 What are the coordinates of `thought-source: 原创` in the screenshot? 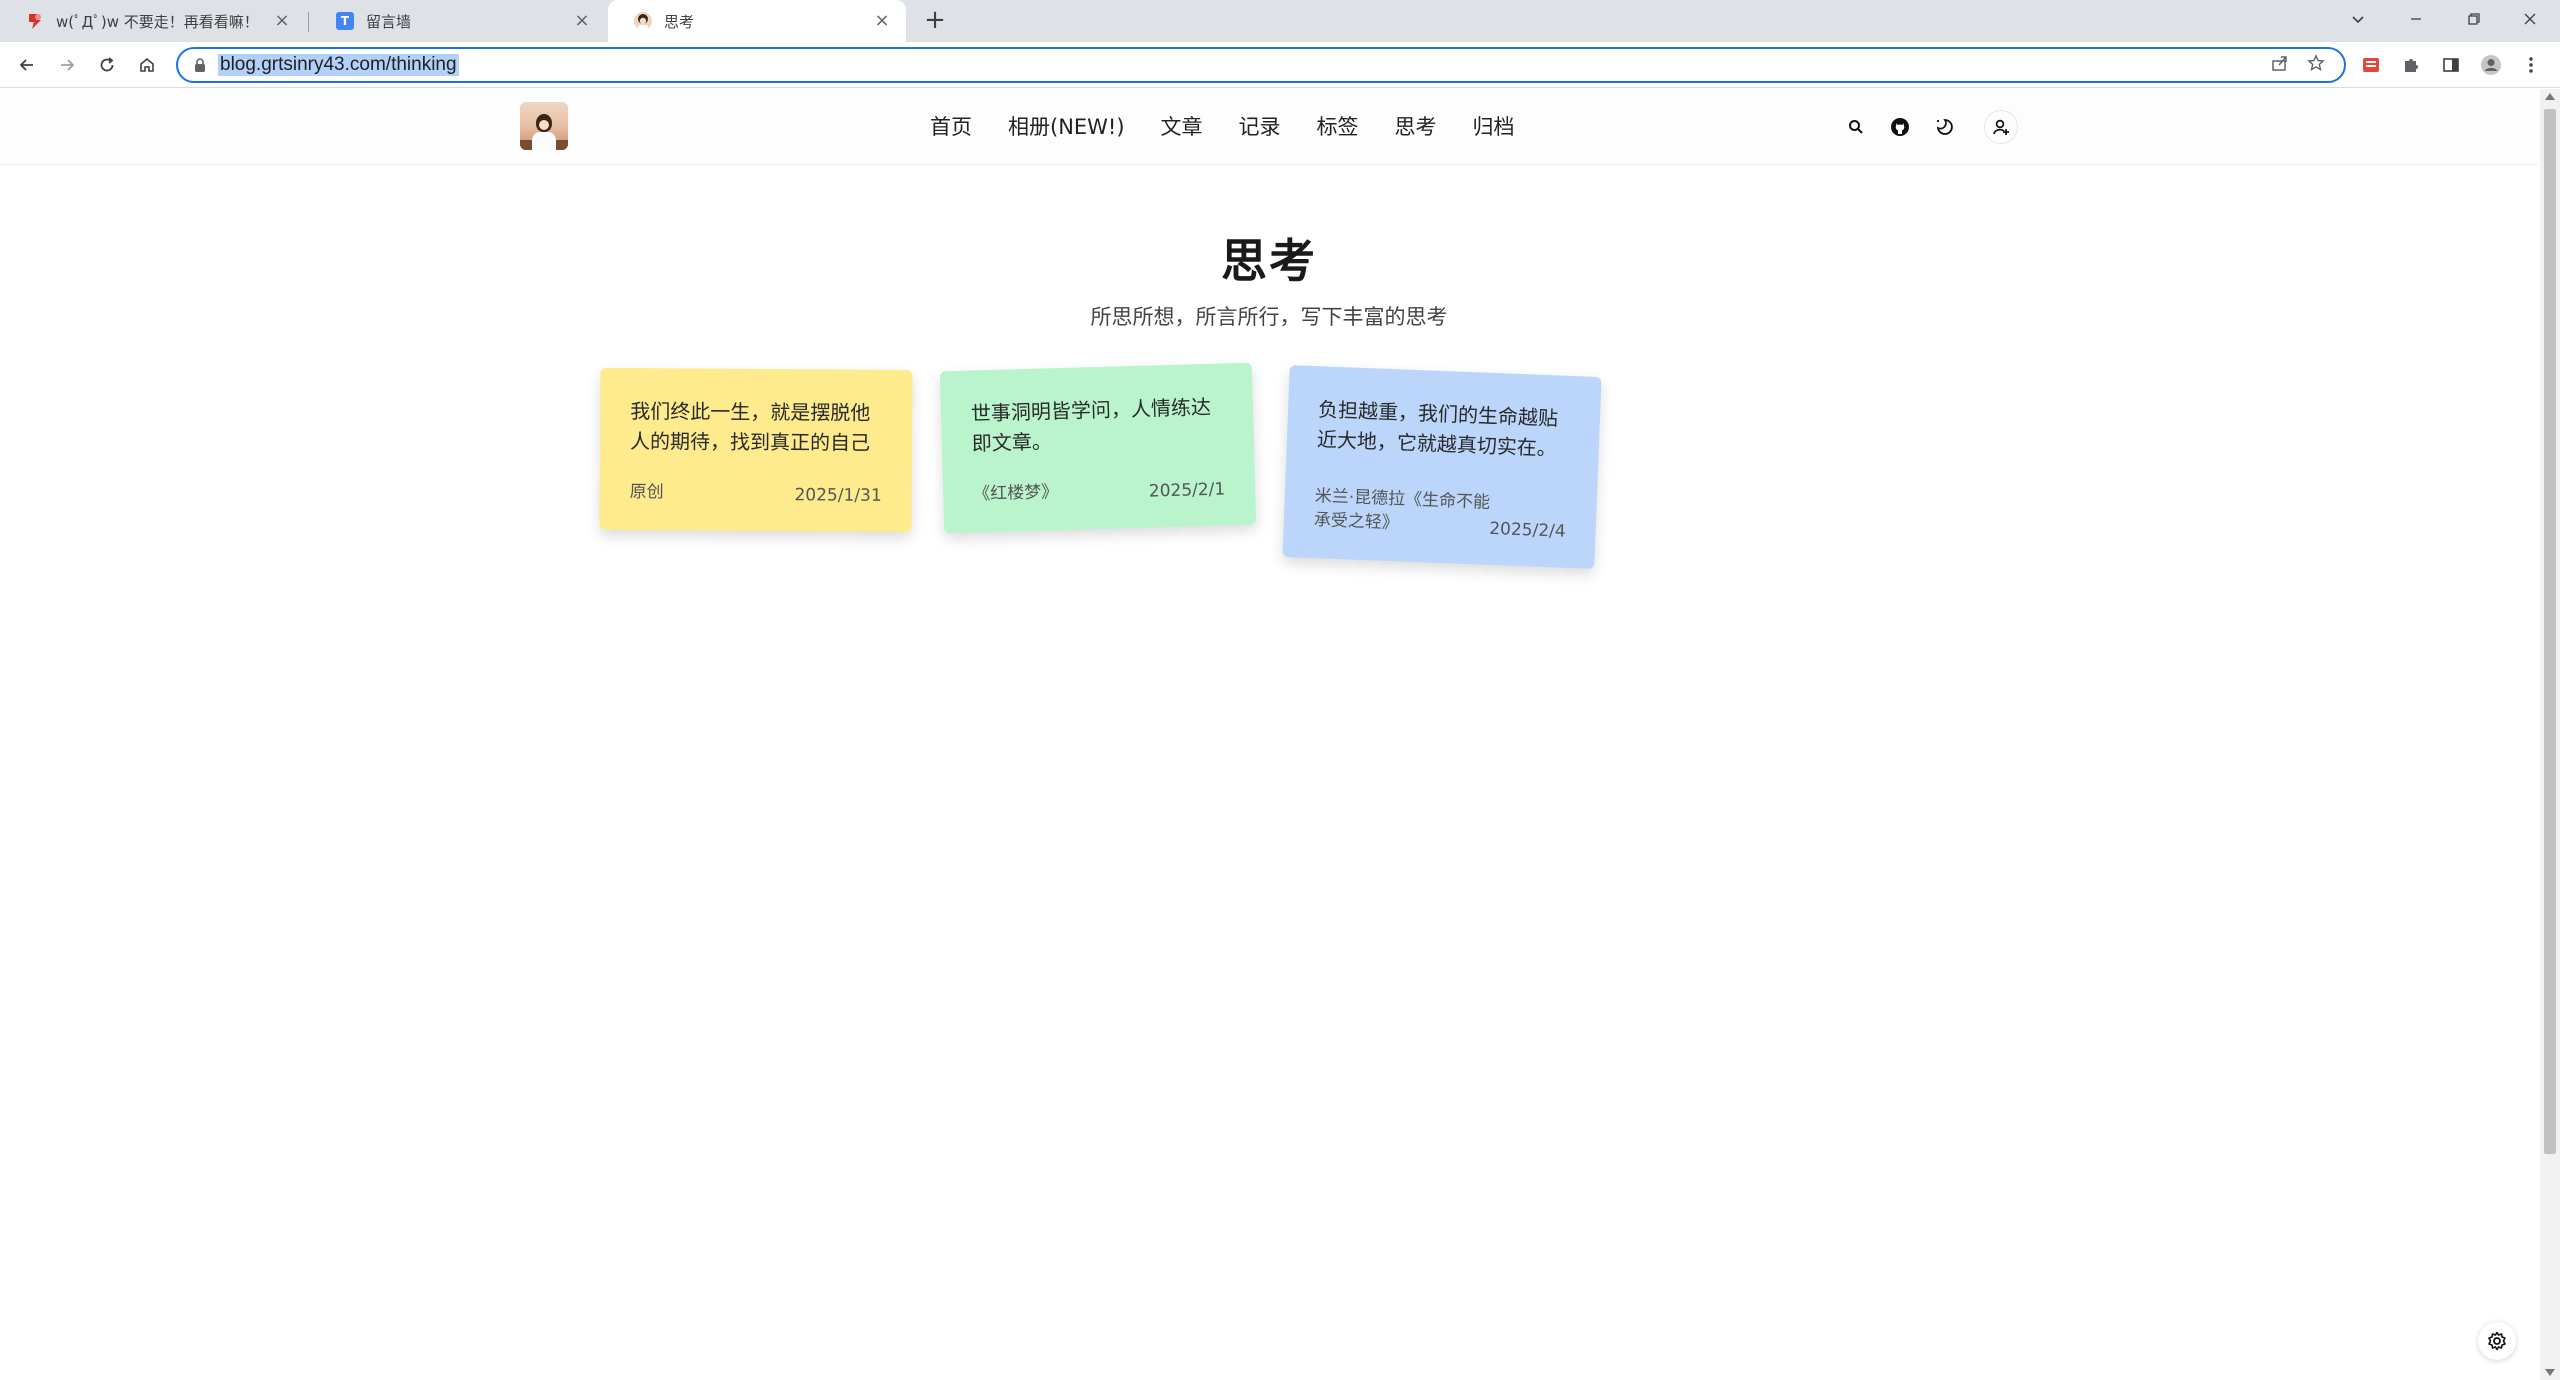 It's located at (646, 492).